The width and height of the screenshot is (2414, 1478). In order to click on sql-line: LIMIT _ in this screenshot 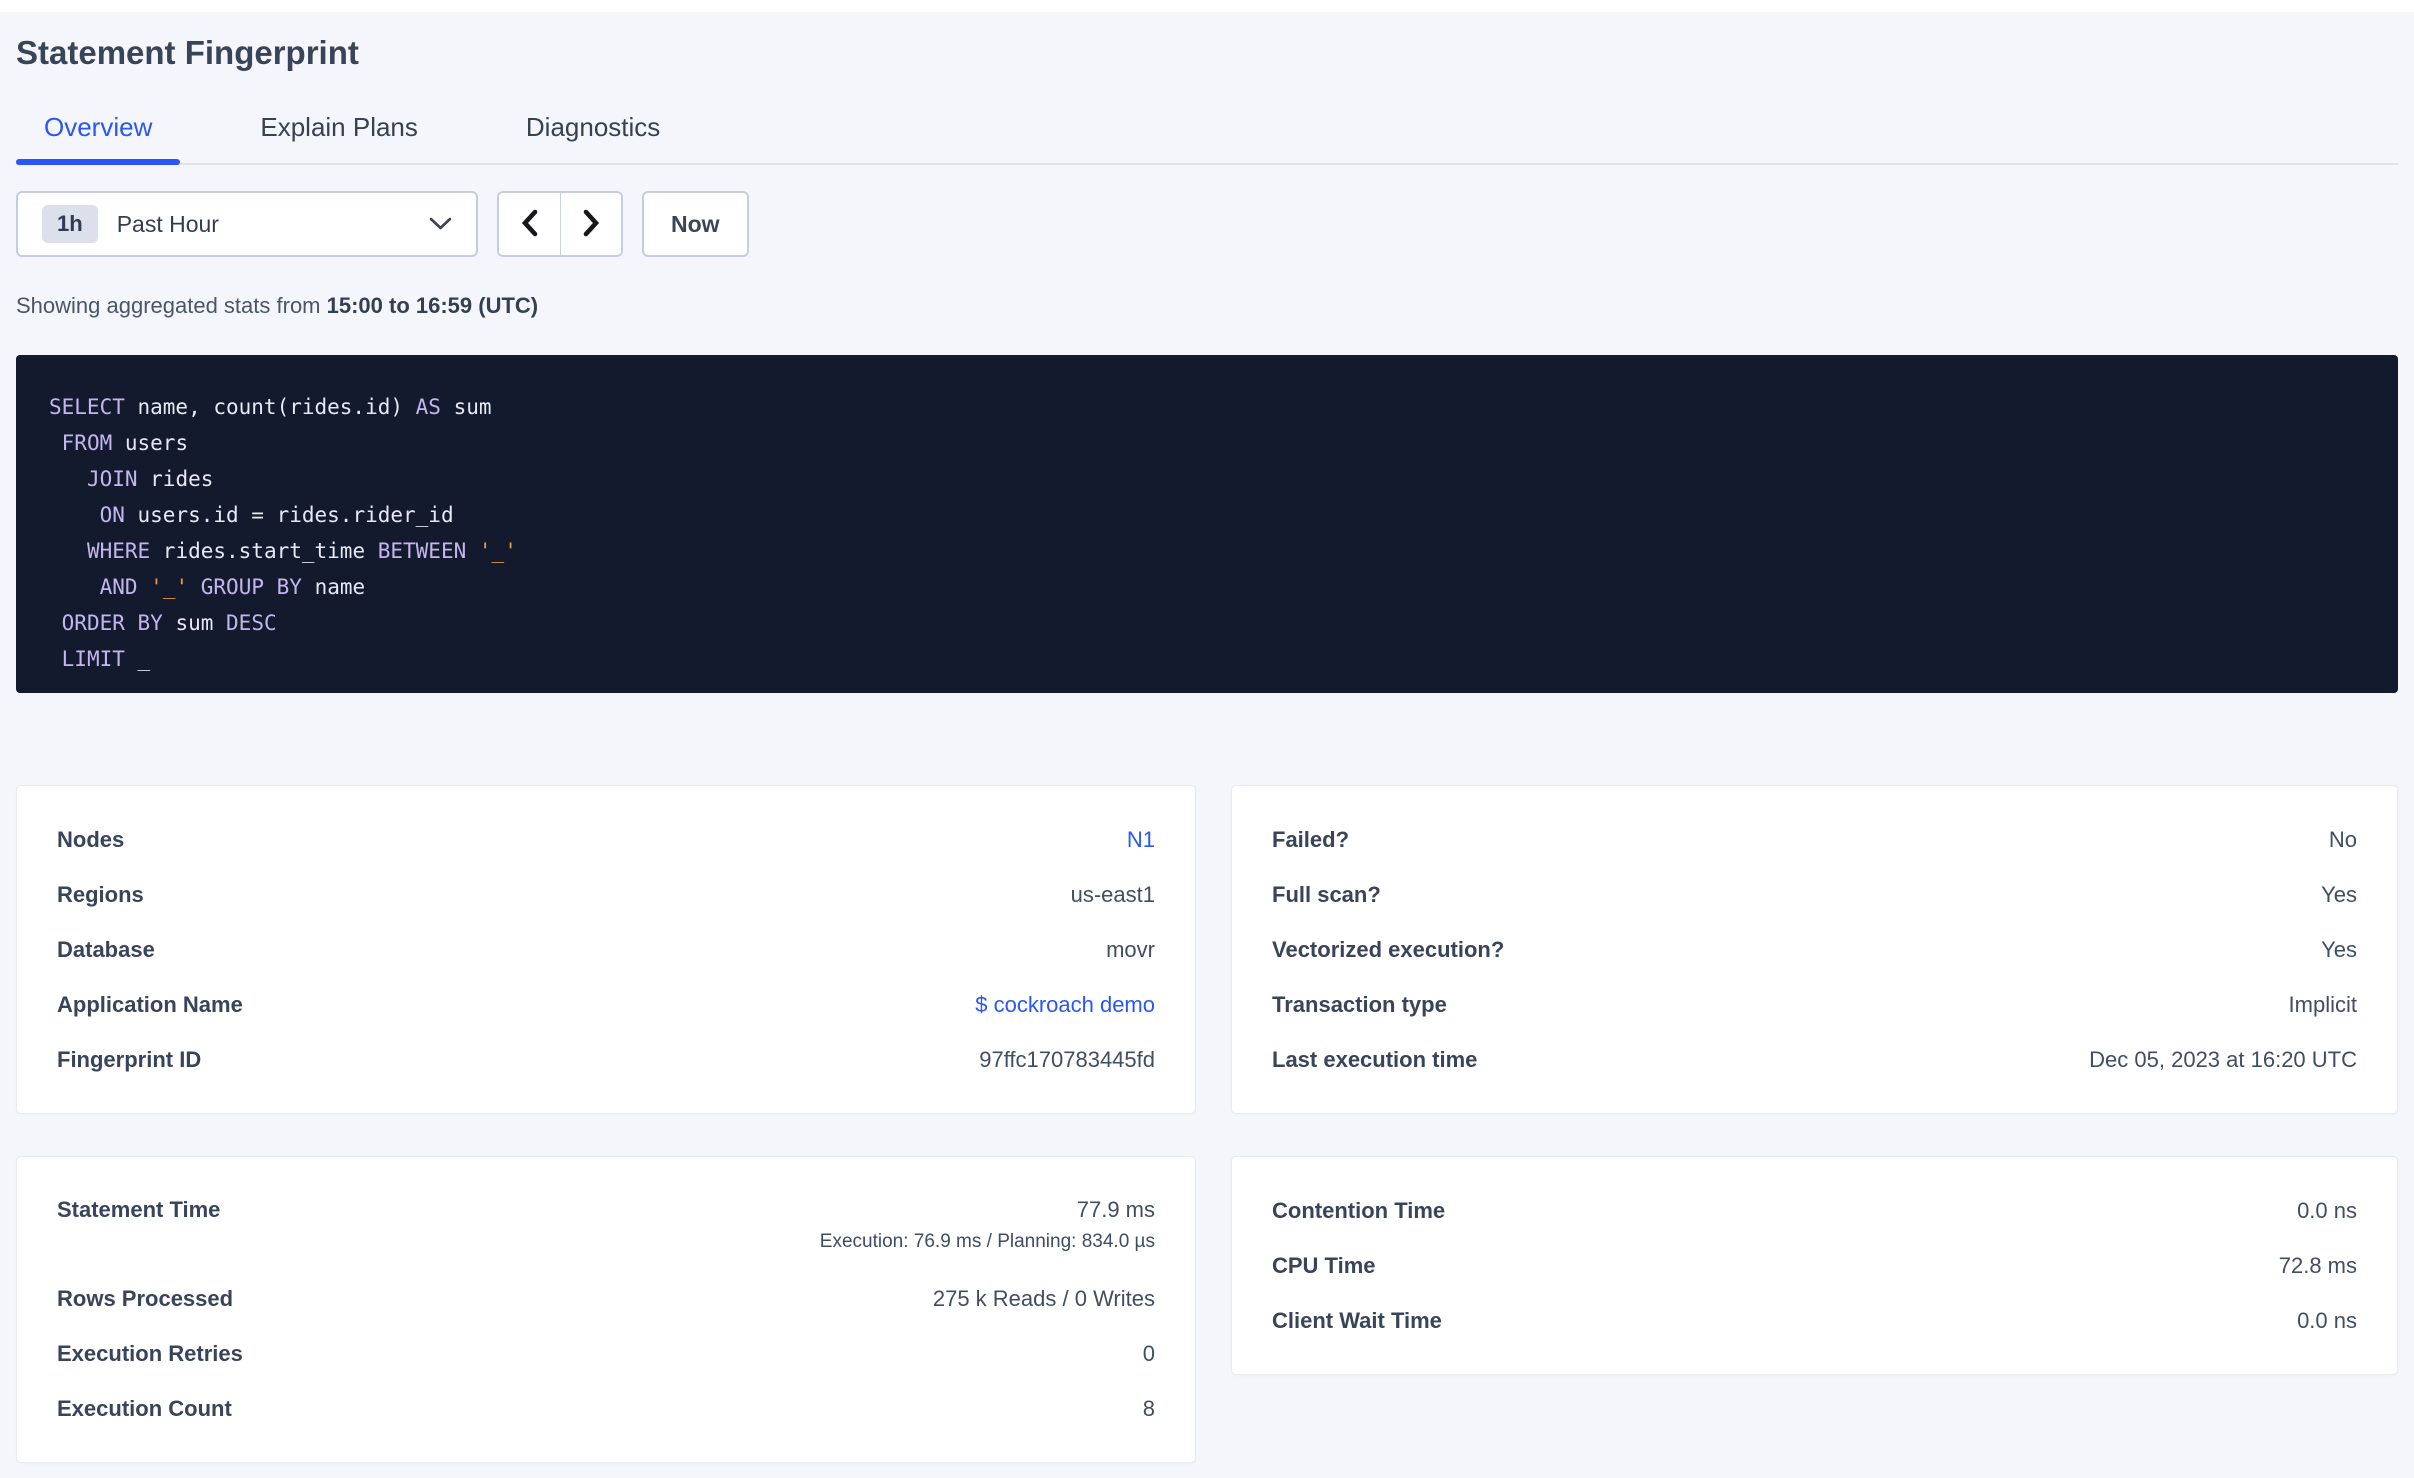, I will do `click(106, 659)`.